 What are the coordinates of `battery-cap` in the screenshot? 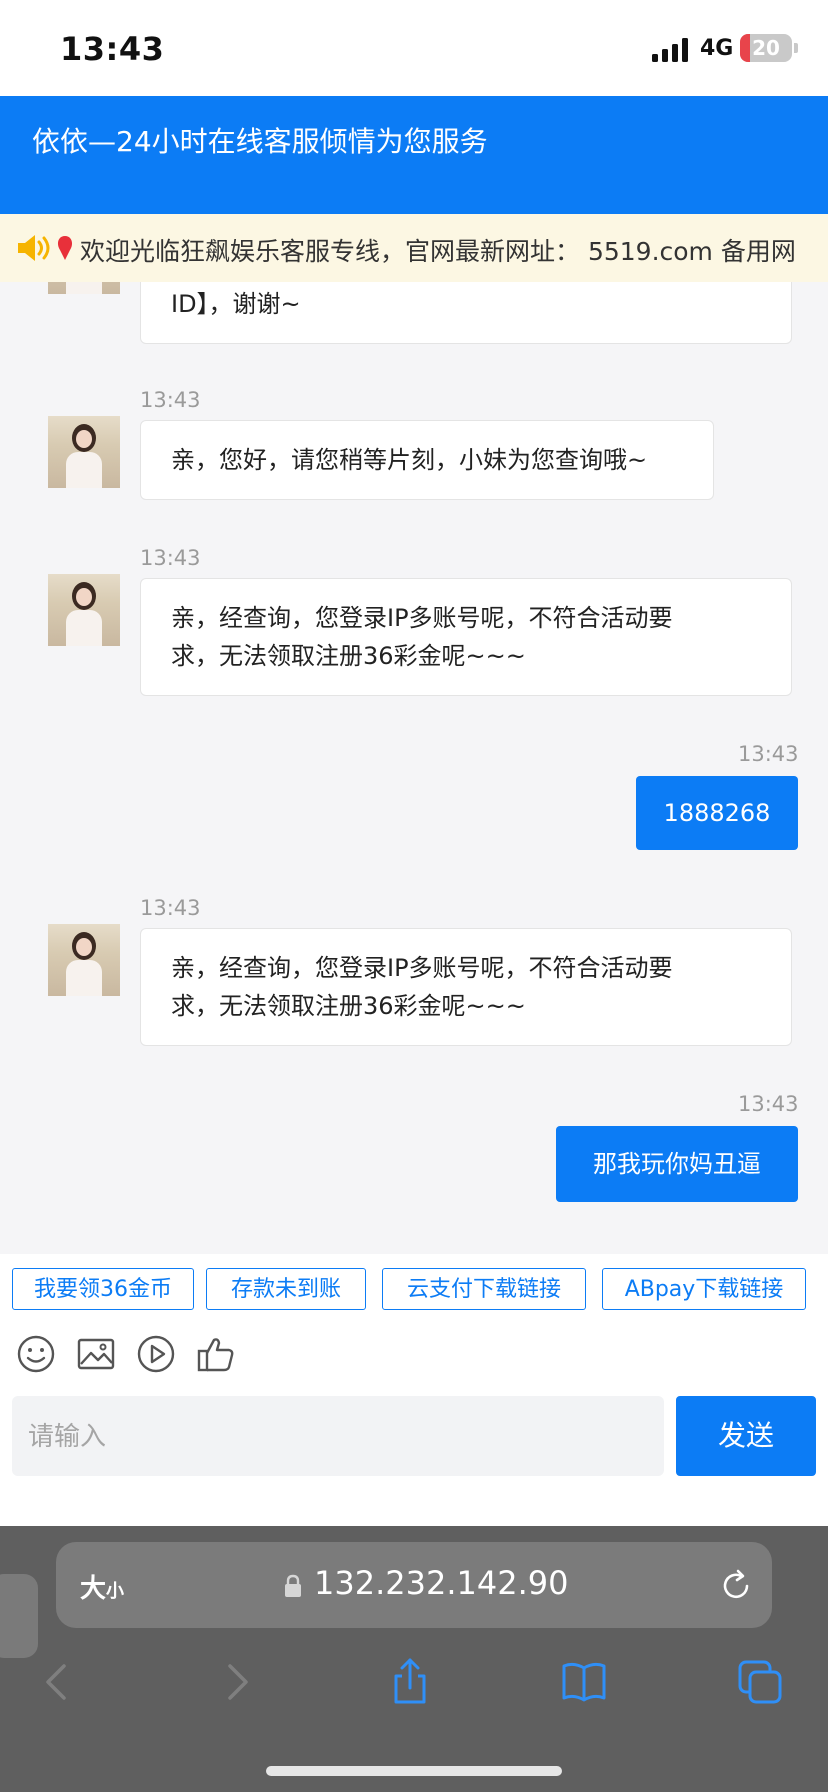 It's located at (796, 48).